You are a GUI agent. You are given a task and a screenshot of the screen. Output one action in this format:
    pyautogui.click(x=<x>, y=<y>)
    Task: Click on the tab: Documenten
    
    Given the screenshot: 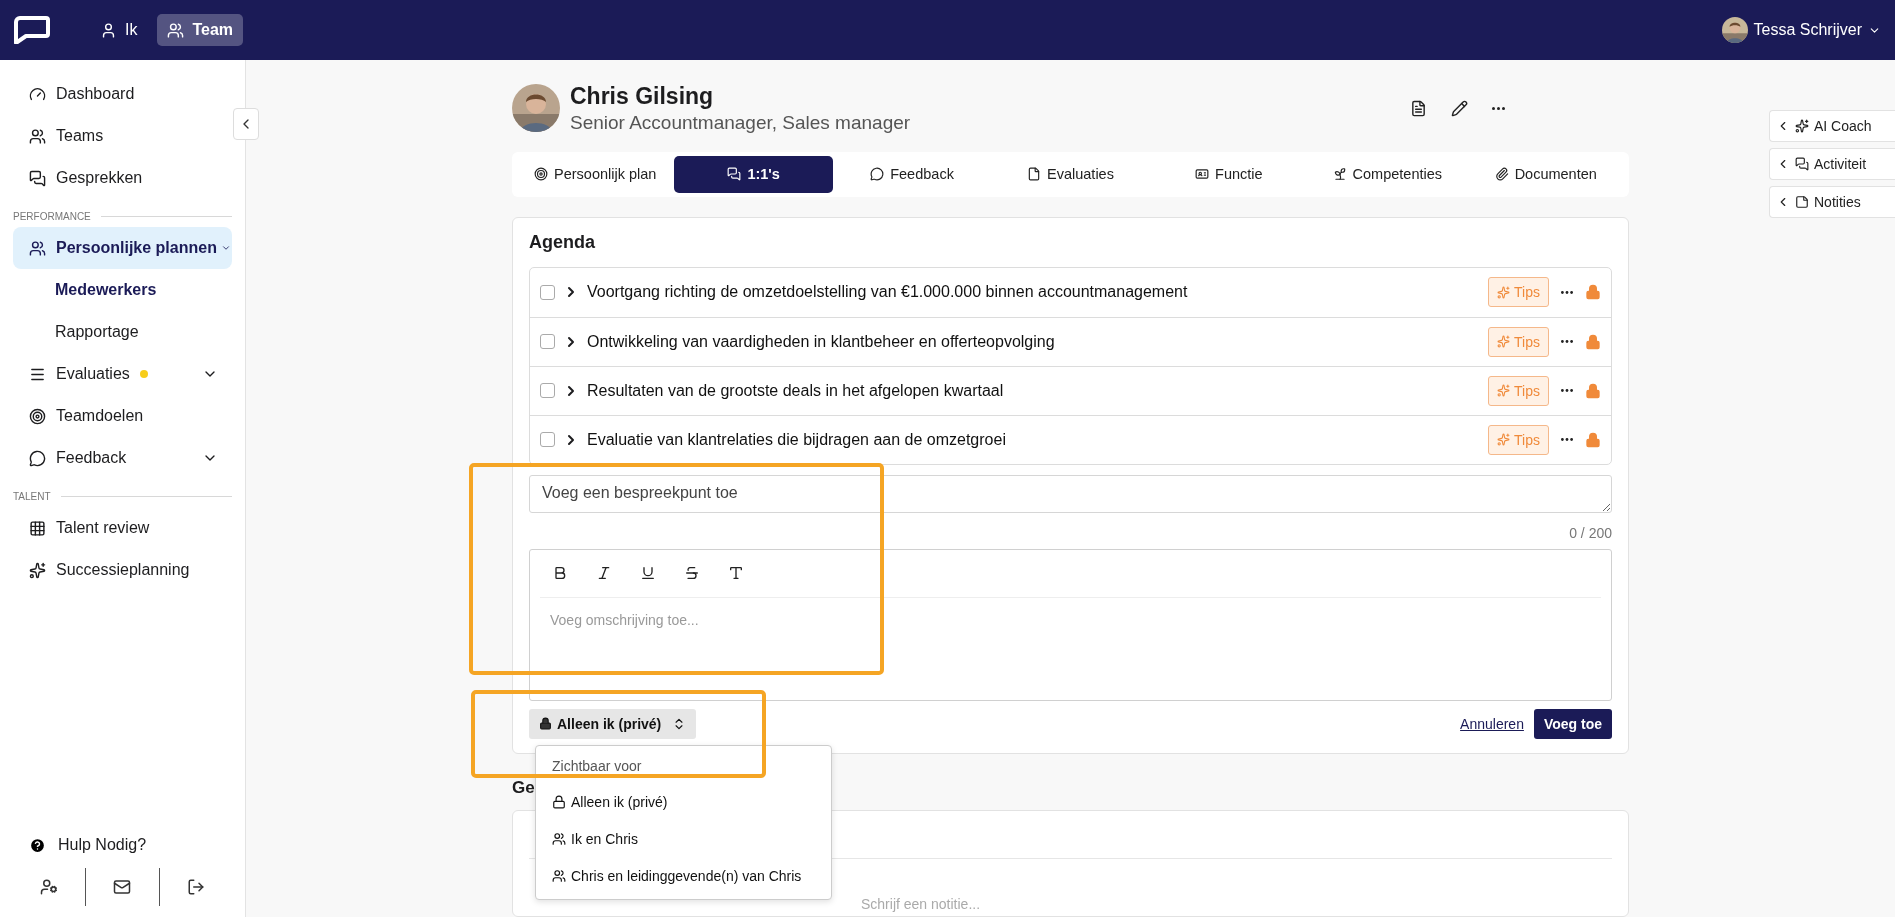 What is the action you would take?
    pyautogui.click(x=1545, y=174)
    